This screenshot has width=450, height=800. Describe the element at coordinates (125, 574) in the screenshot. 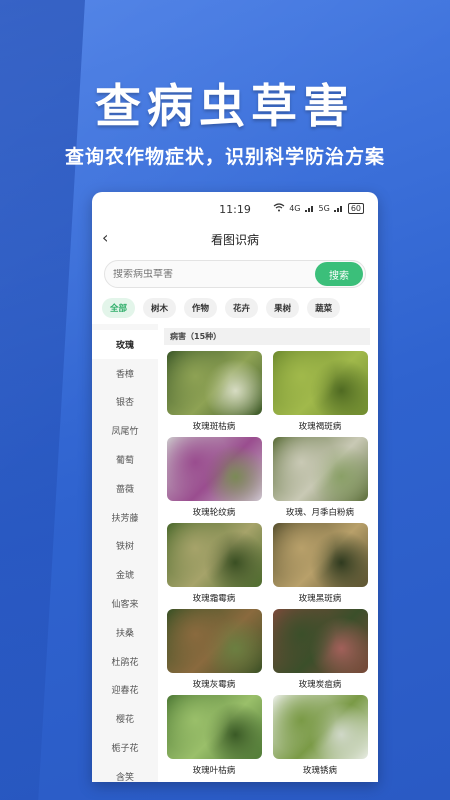

I see `sidebar-item: 金琥` at that location.